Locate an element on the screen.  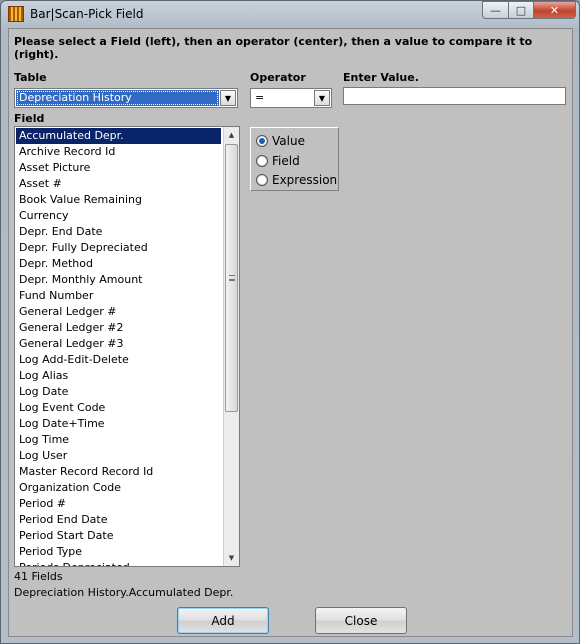
operator-label: Operator is located at coordinates (278, 77).